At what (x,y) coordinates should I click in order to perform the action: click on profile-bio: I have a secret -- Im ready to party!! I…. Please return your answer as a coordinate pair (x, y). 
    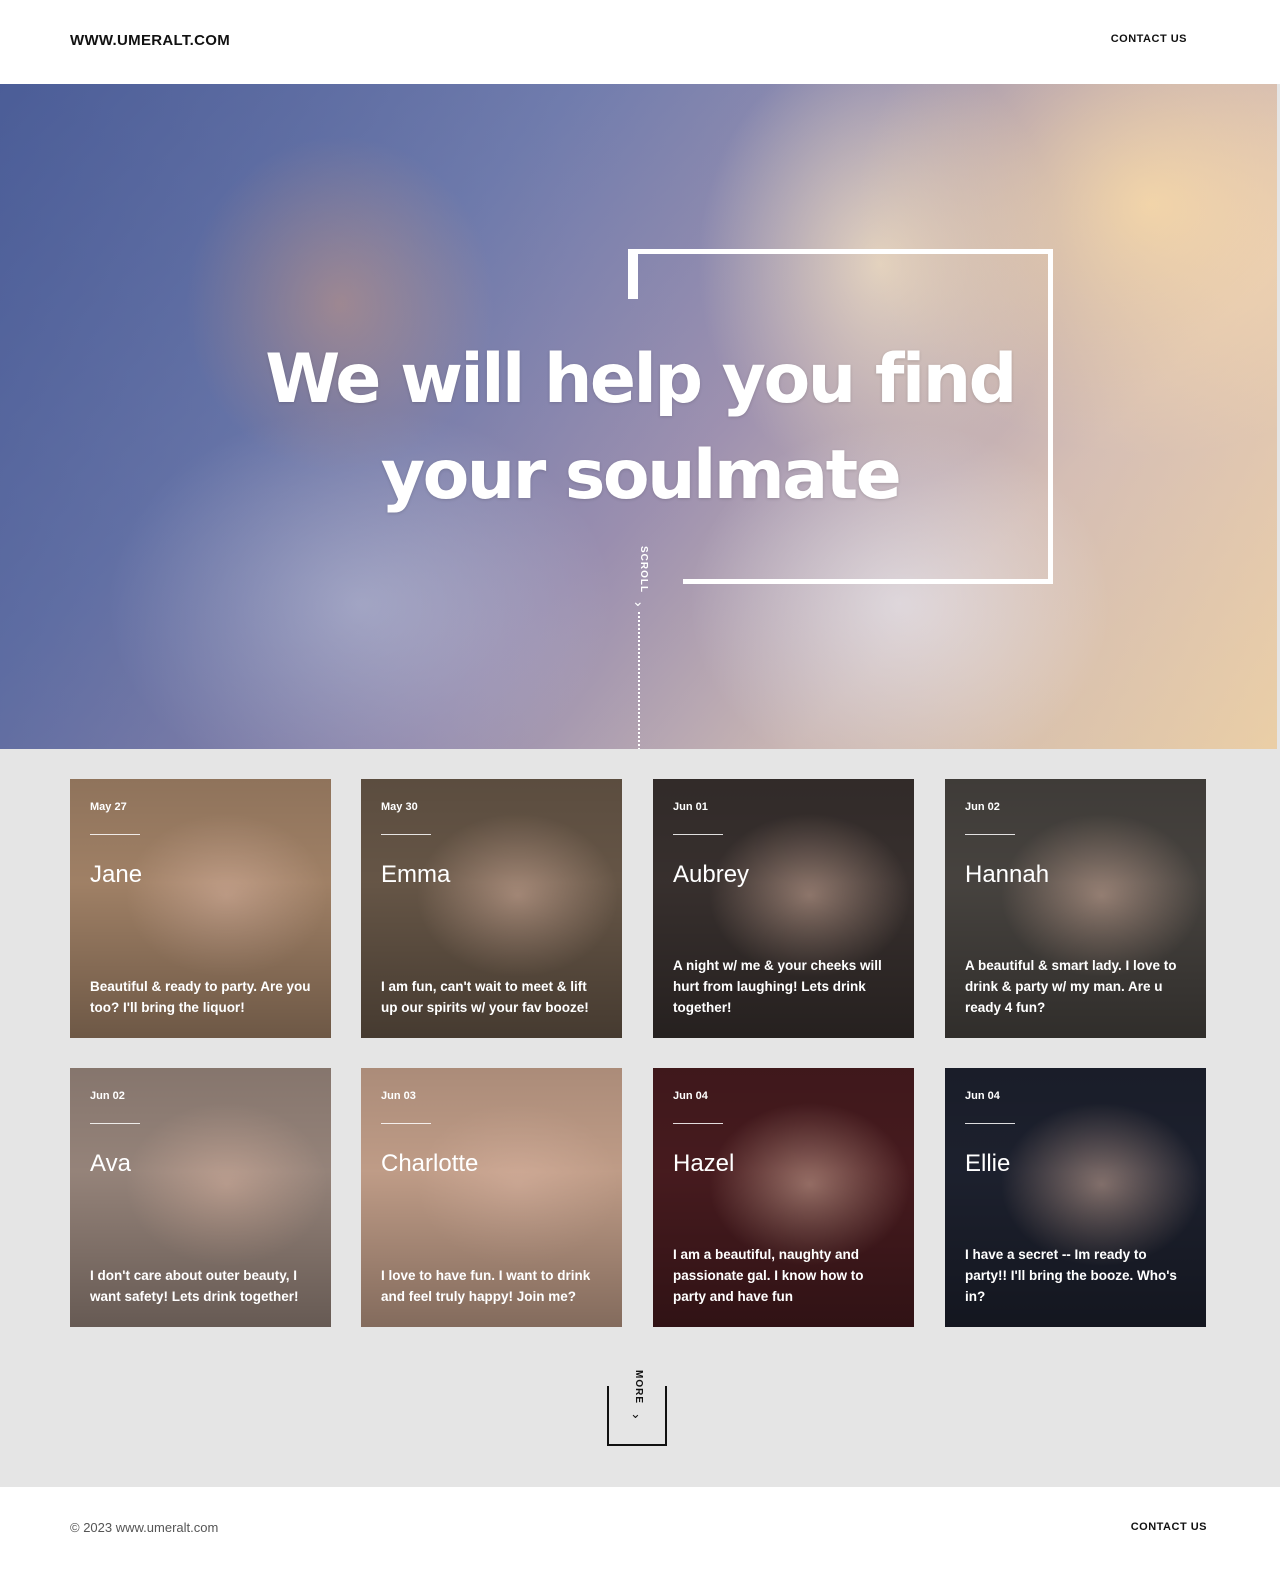
    Looking at the image, I should click on (1071, 1275).